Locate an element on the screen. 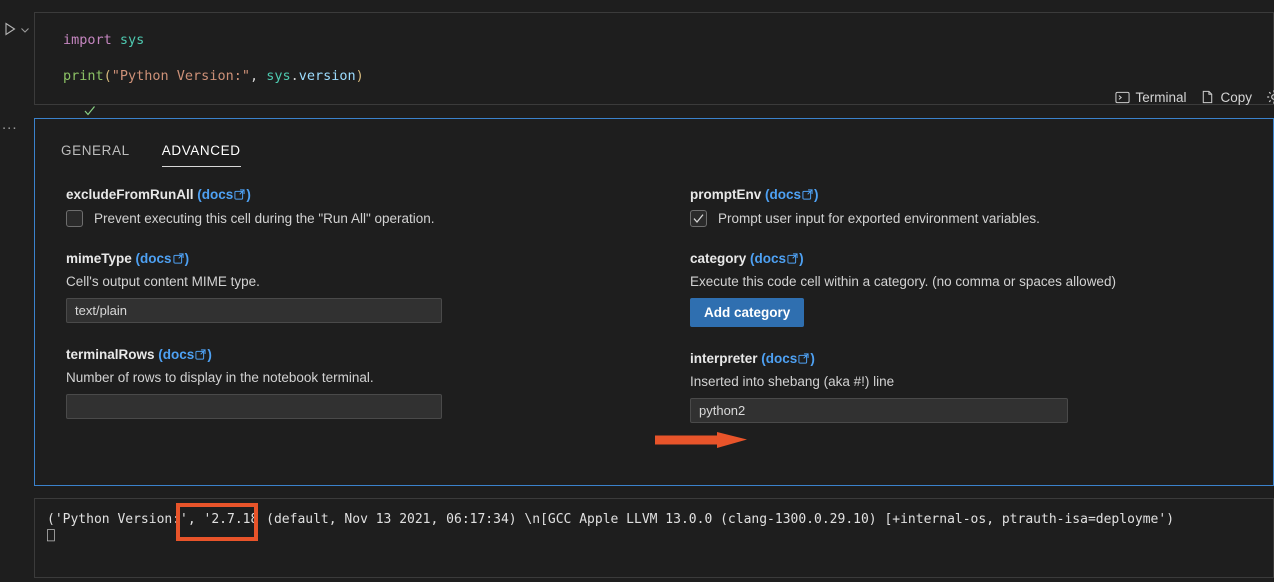  copy-button: Copy is located at coordinates (1226, 97).